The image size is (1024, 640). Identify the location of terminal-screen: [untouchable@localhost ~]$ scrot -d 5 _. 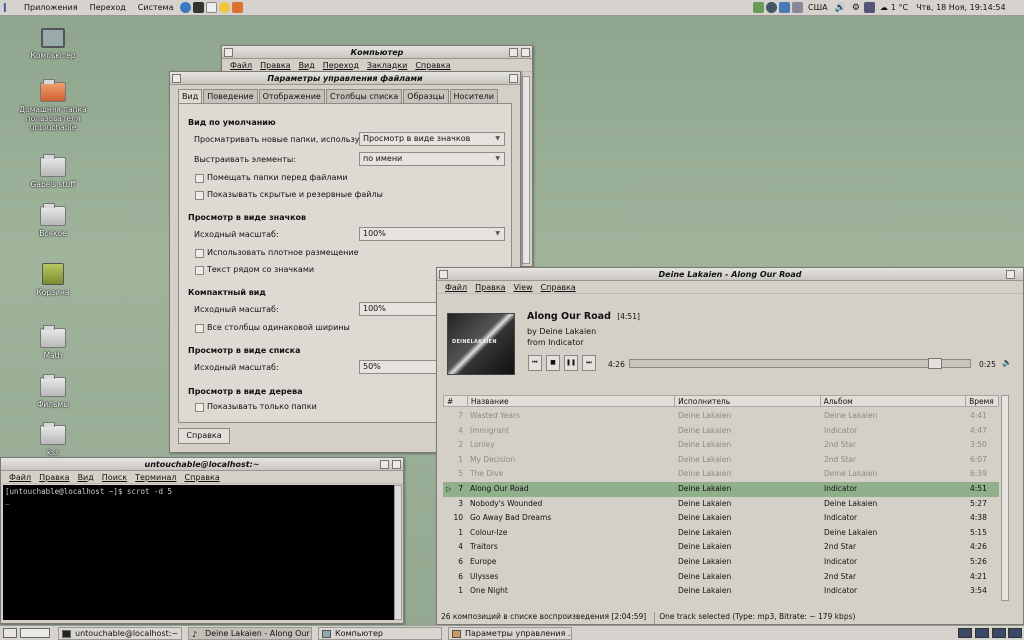
(199, 552).